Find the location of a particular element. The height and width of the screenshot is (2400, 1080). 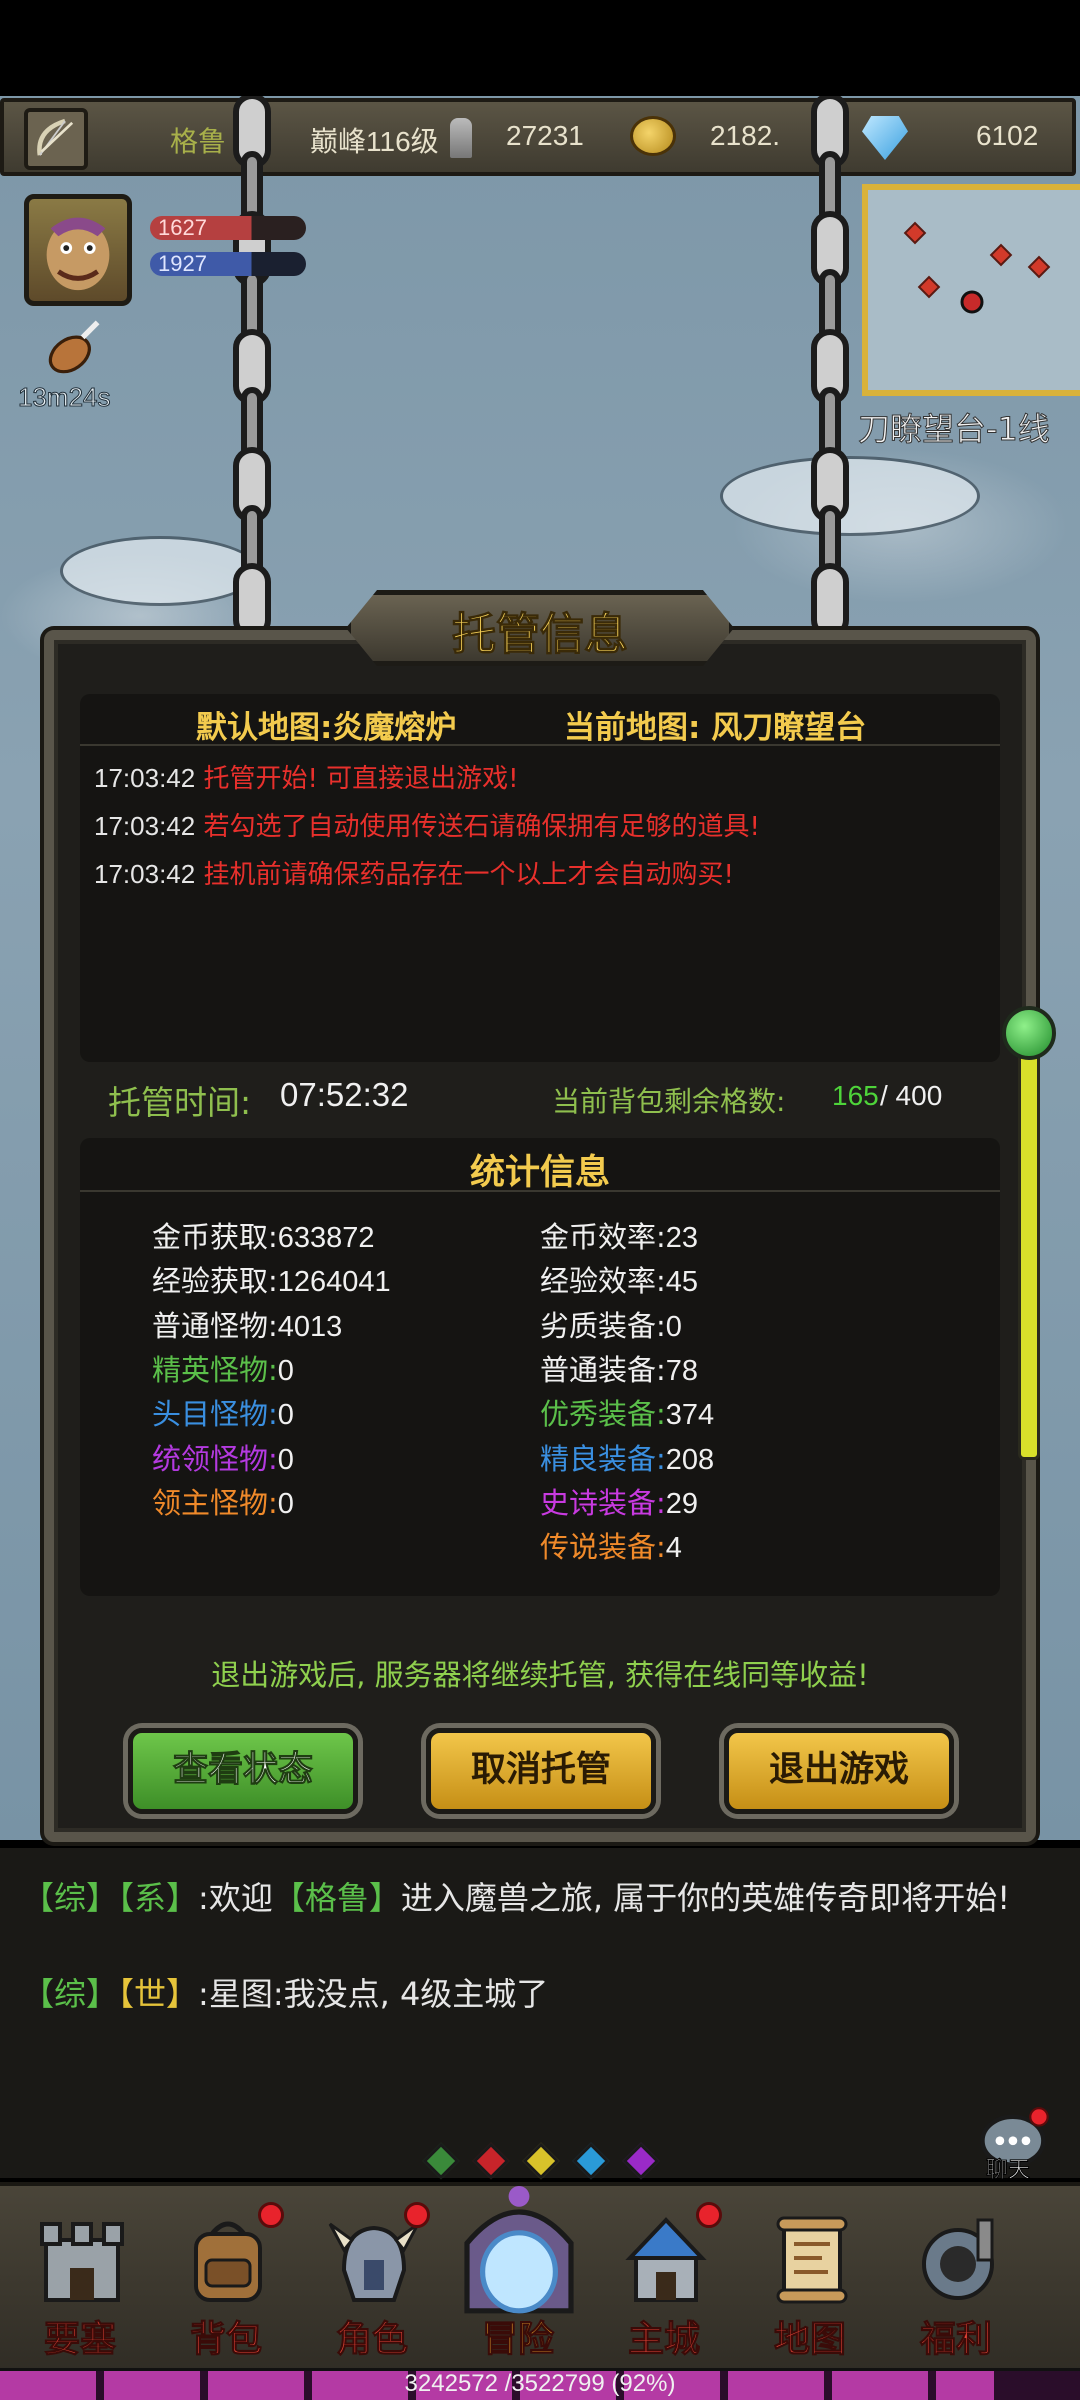

stat-label: 传说装备: is located at coordinates (603, 1547).